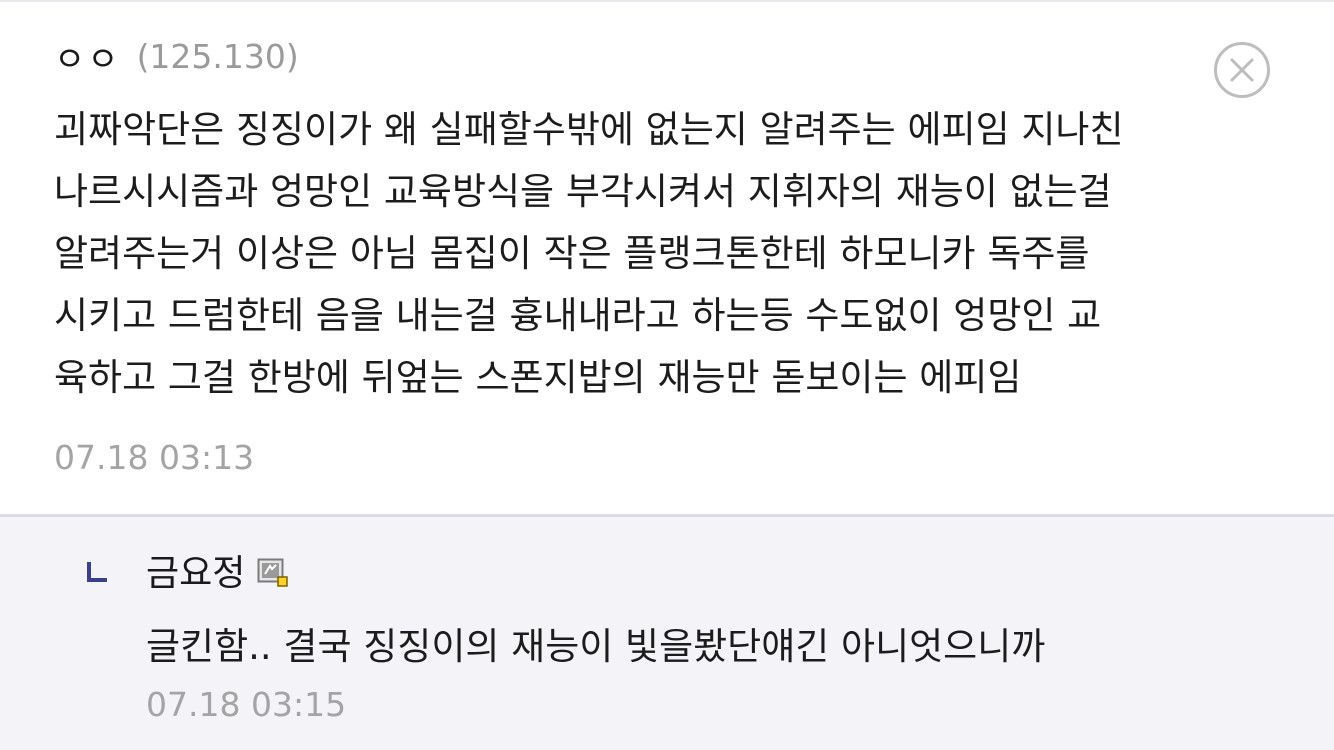 The width and height of the screenshot is (1334, 750). I want to click on comment-author-ip: (125.130), so click(217, 56).